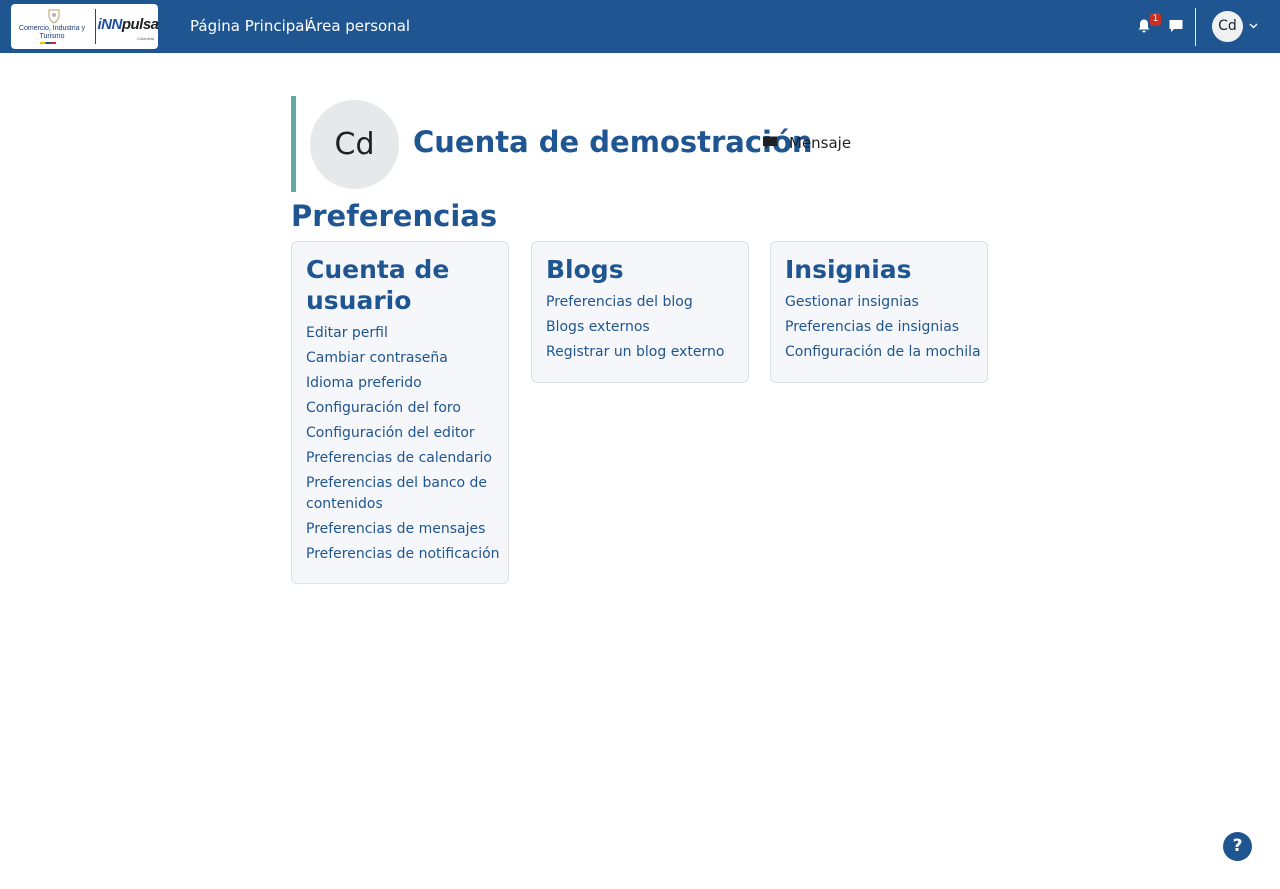  What do you see at coordinates (1227, 26) in the screenshot?
I see `user-avatar: Cd` at bounding box center [1227, 26].